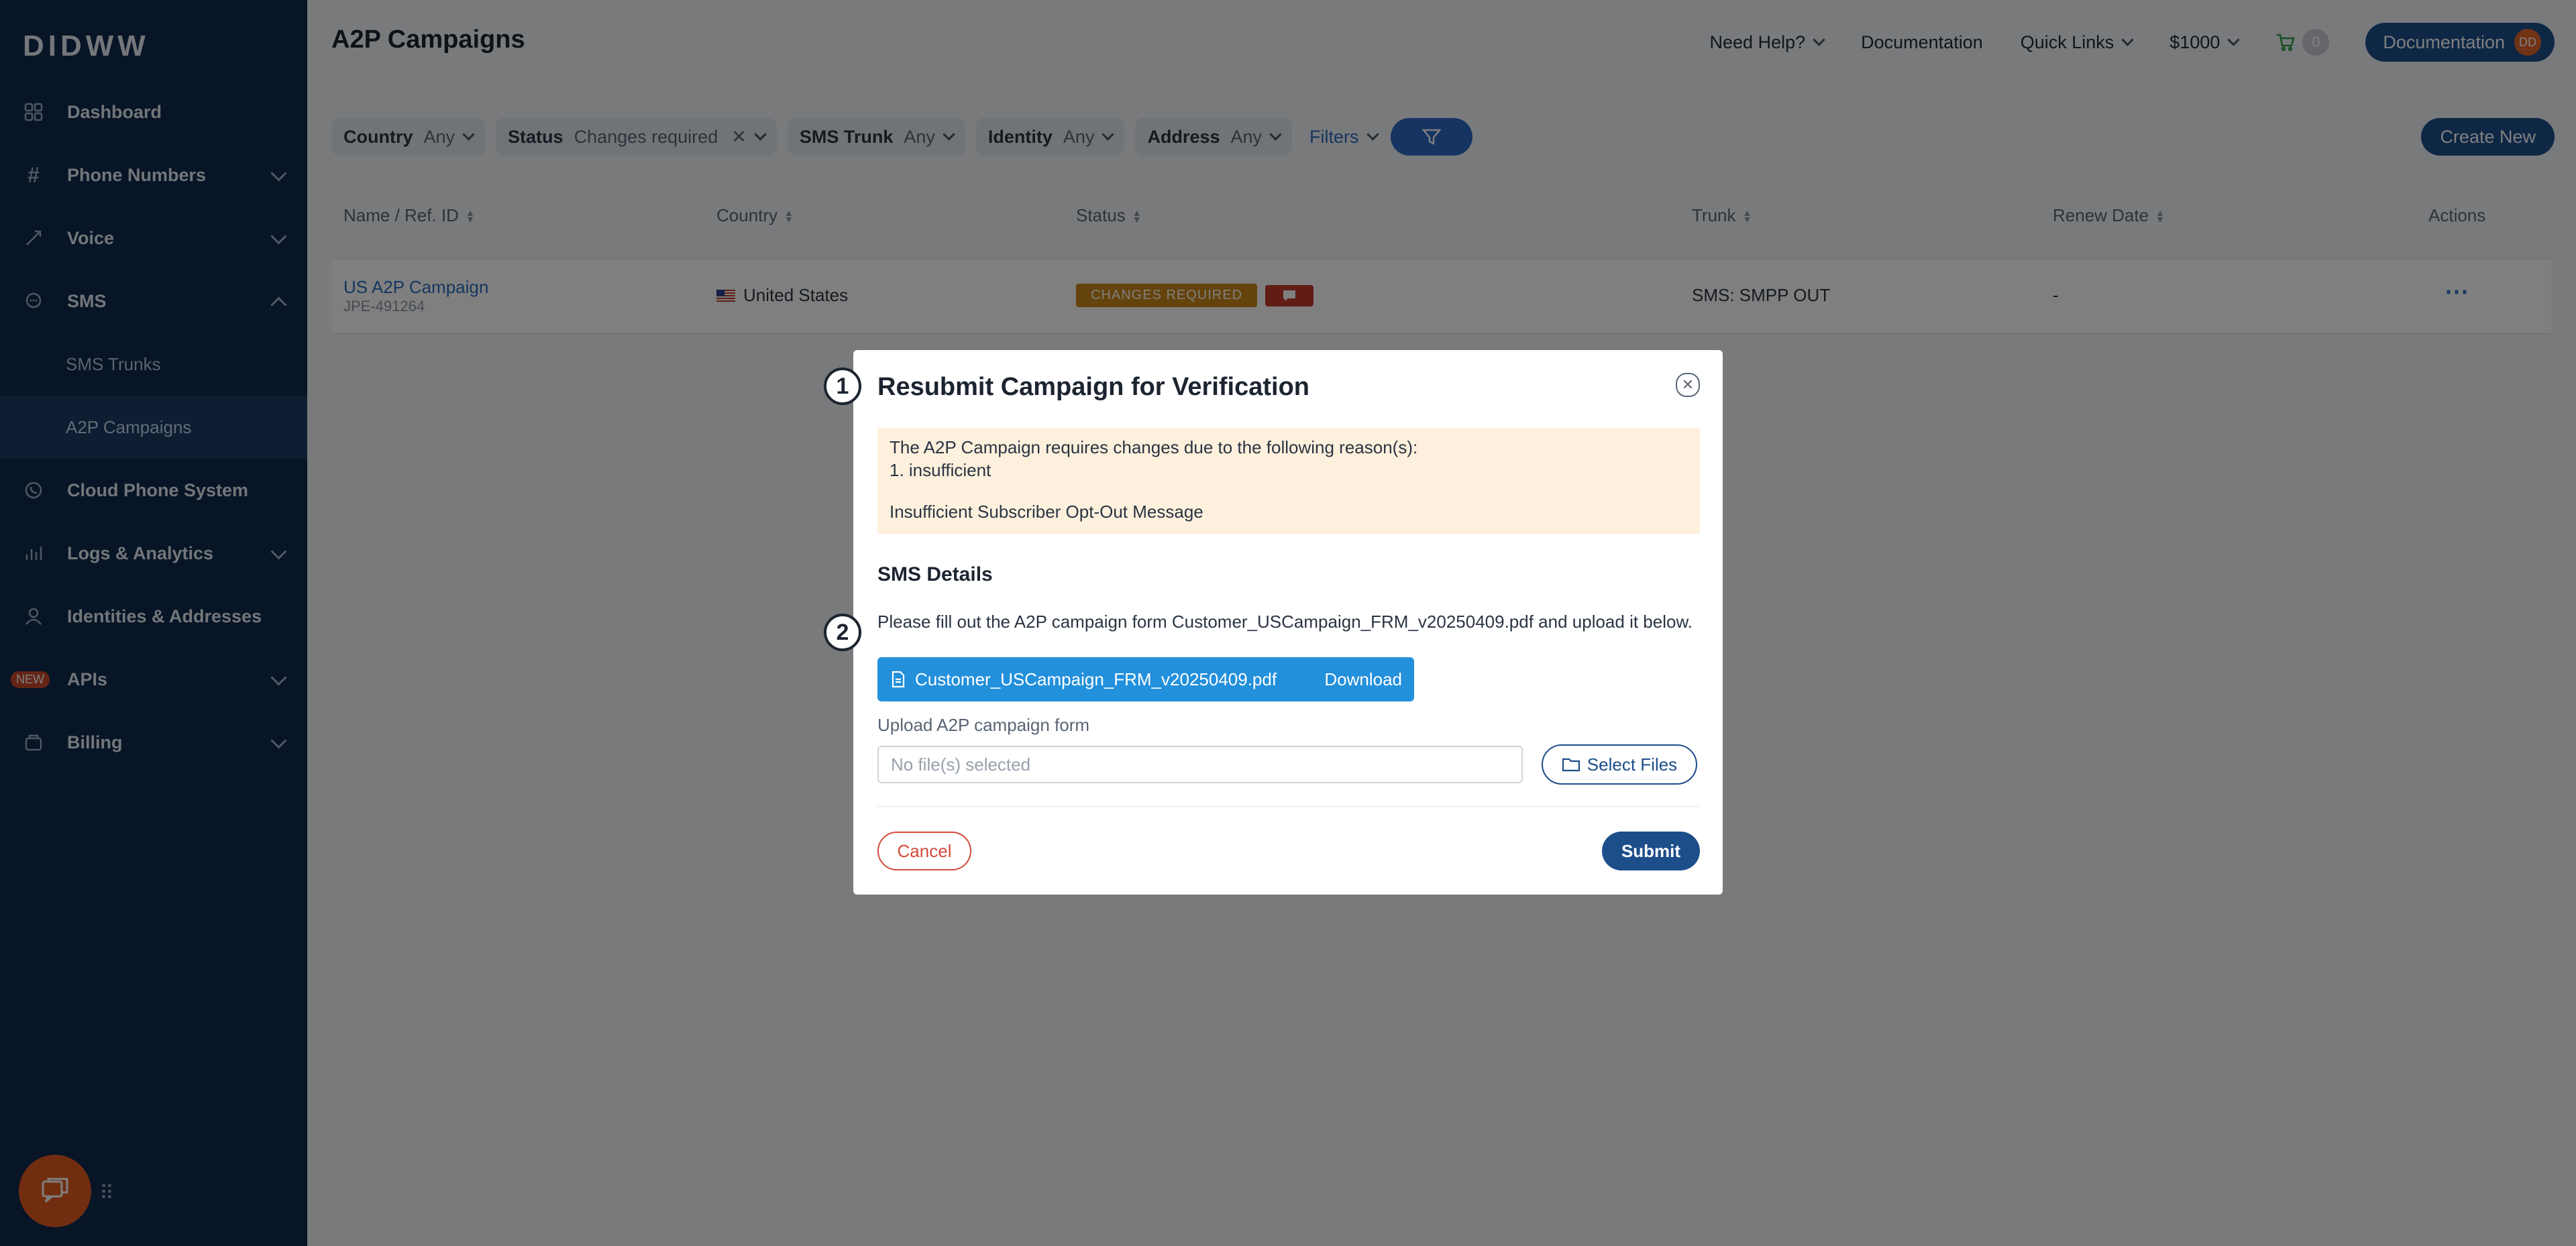 This screenshot has height=1246, width=2576. Describe the element at coordinates (924, 851) in the screenshot. I see `cancel-button: Cancel` at that location.